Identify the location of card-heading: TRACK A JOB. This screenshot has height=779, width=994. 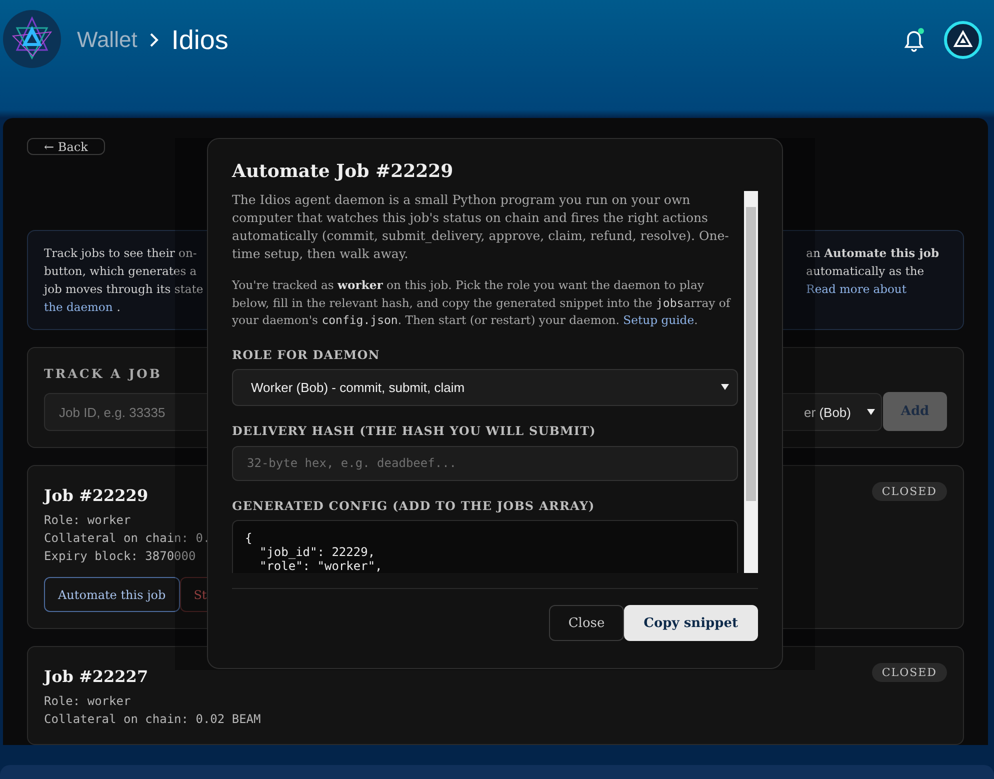
(103, 373).